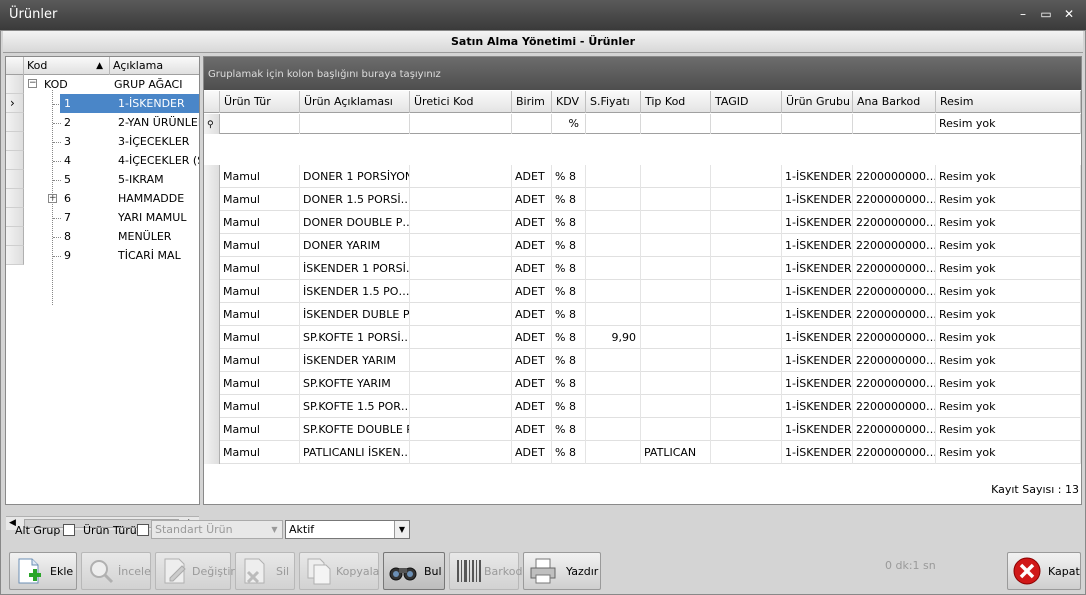 The image size is (1086, 595). I want to click on column-header: KDV, so click(569, 102).